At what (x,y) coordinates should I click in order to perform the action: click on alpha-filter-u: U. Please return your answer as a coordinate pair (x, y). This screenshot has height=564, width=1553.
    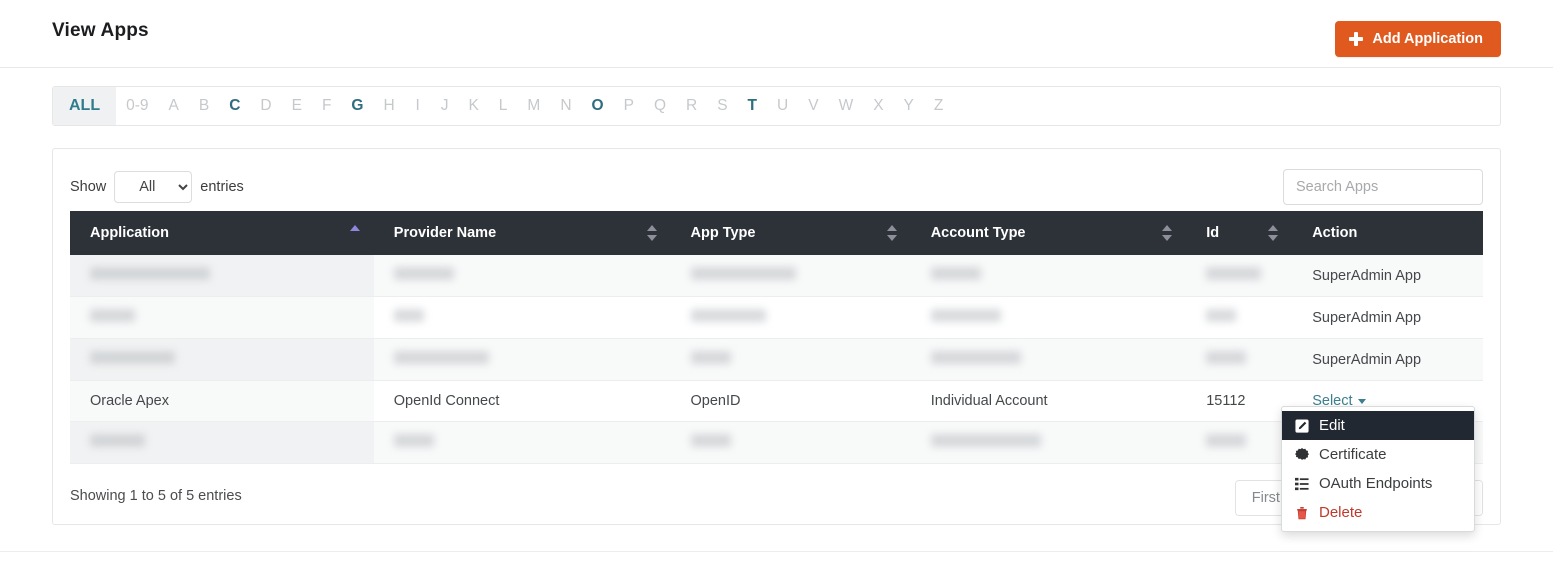
    Looking at the image, I should click on (782, 106).